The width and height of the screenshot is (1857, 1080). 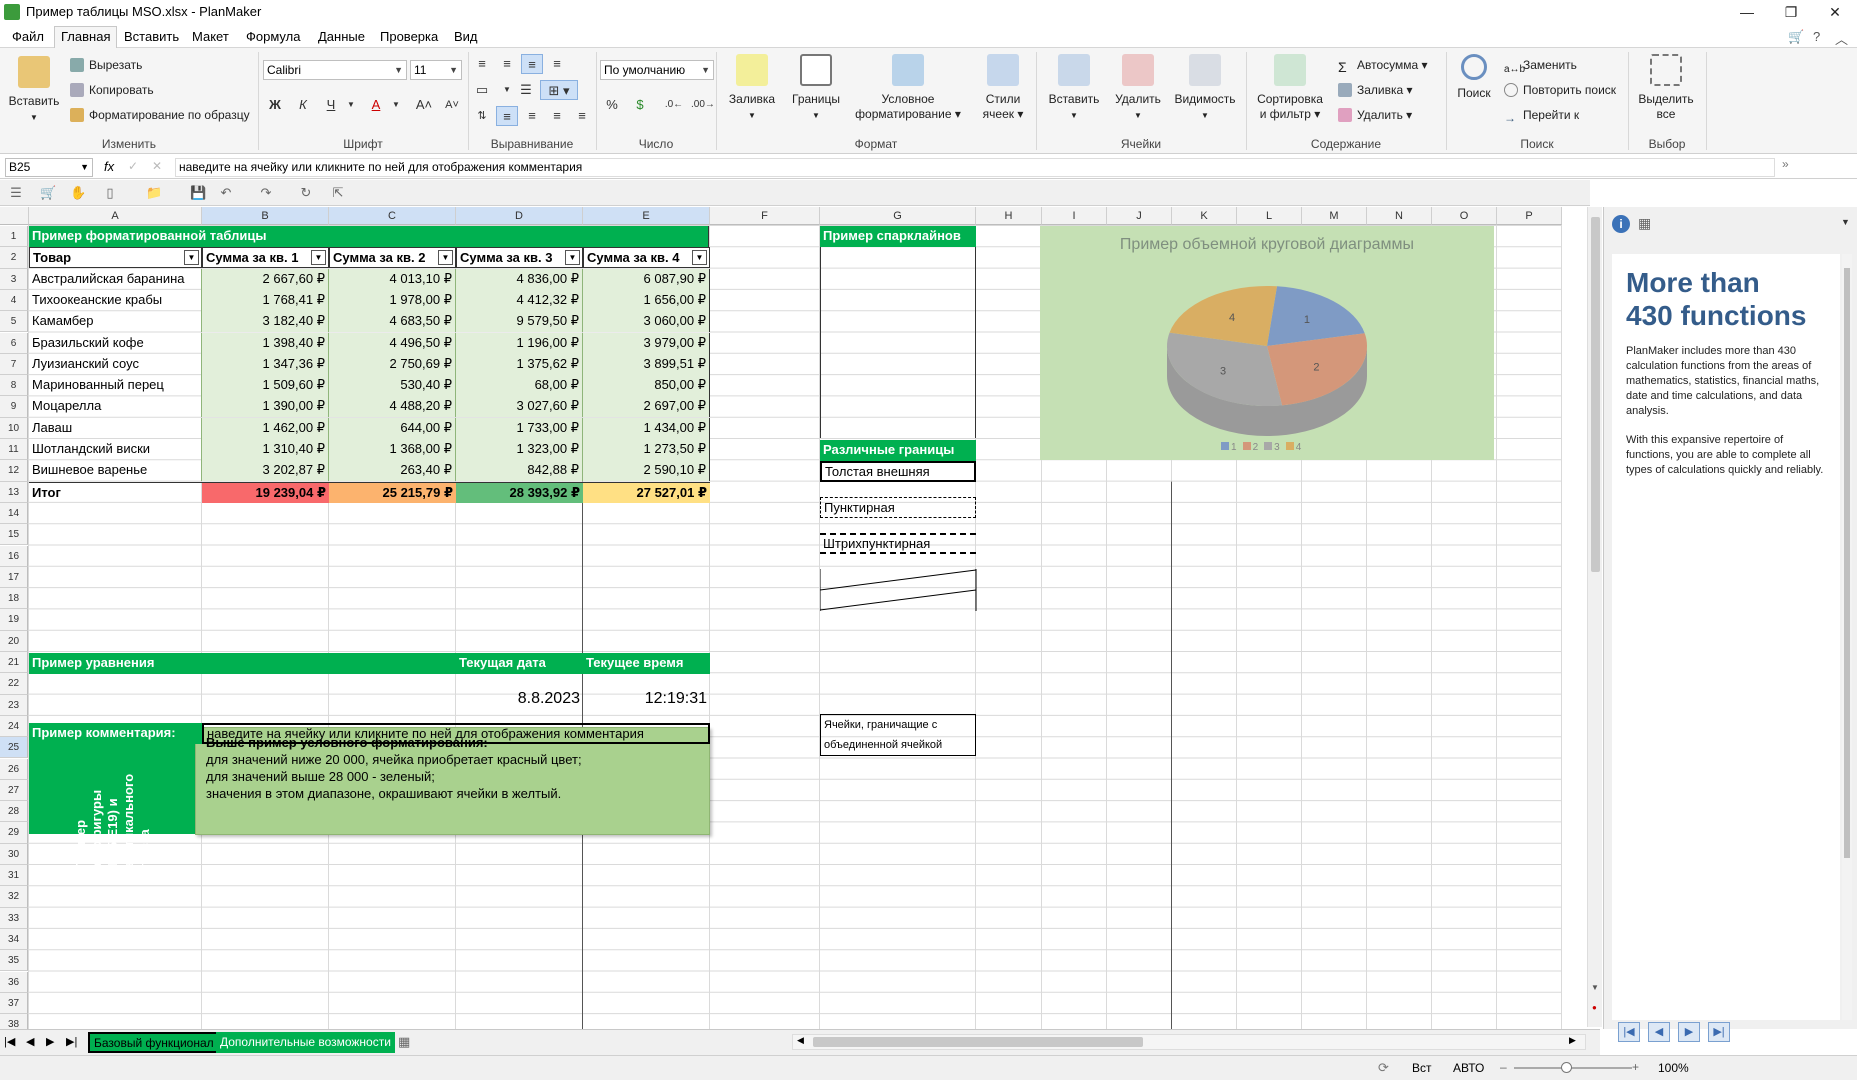 What do you see at coordinates (898, 216) in the screenshot?
I see `column-header: G` at bounding box center [898, 216].